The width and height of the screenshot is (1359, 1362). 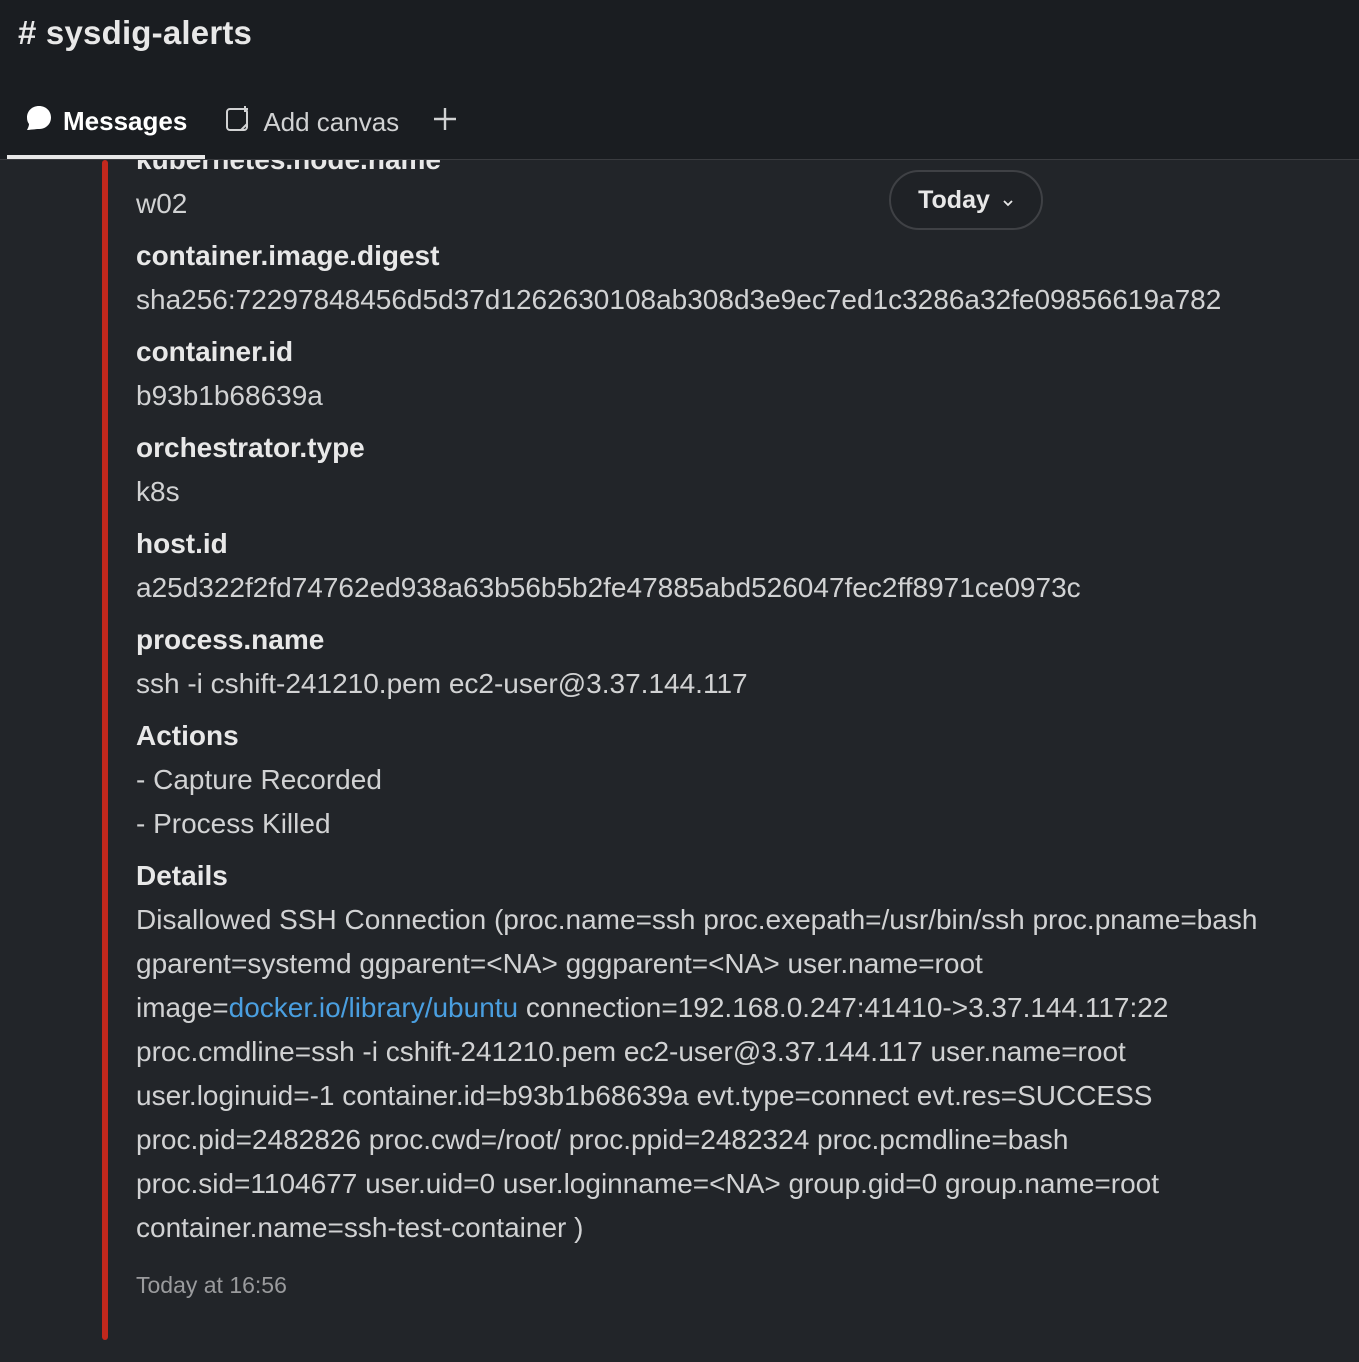 What do you see at coordinates (162, 203) in the screenshot?
I see `field-value: w02` at bounding box center [162, 203].